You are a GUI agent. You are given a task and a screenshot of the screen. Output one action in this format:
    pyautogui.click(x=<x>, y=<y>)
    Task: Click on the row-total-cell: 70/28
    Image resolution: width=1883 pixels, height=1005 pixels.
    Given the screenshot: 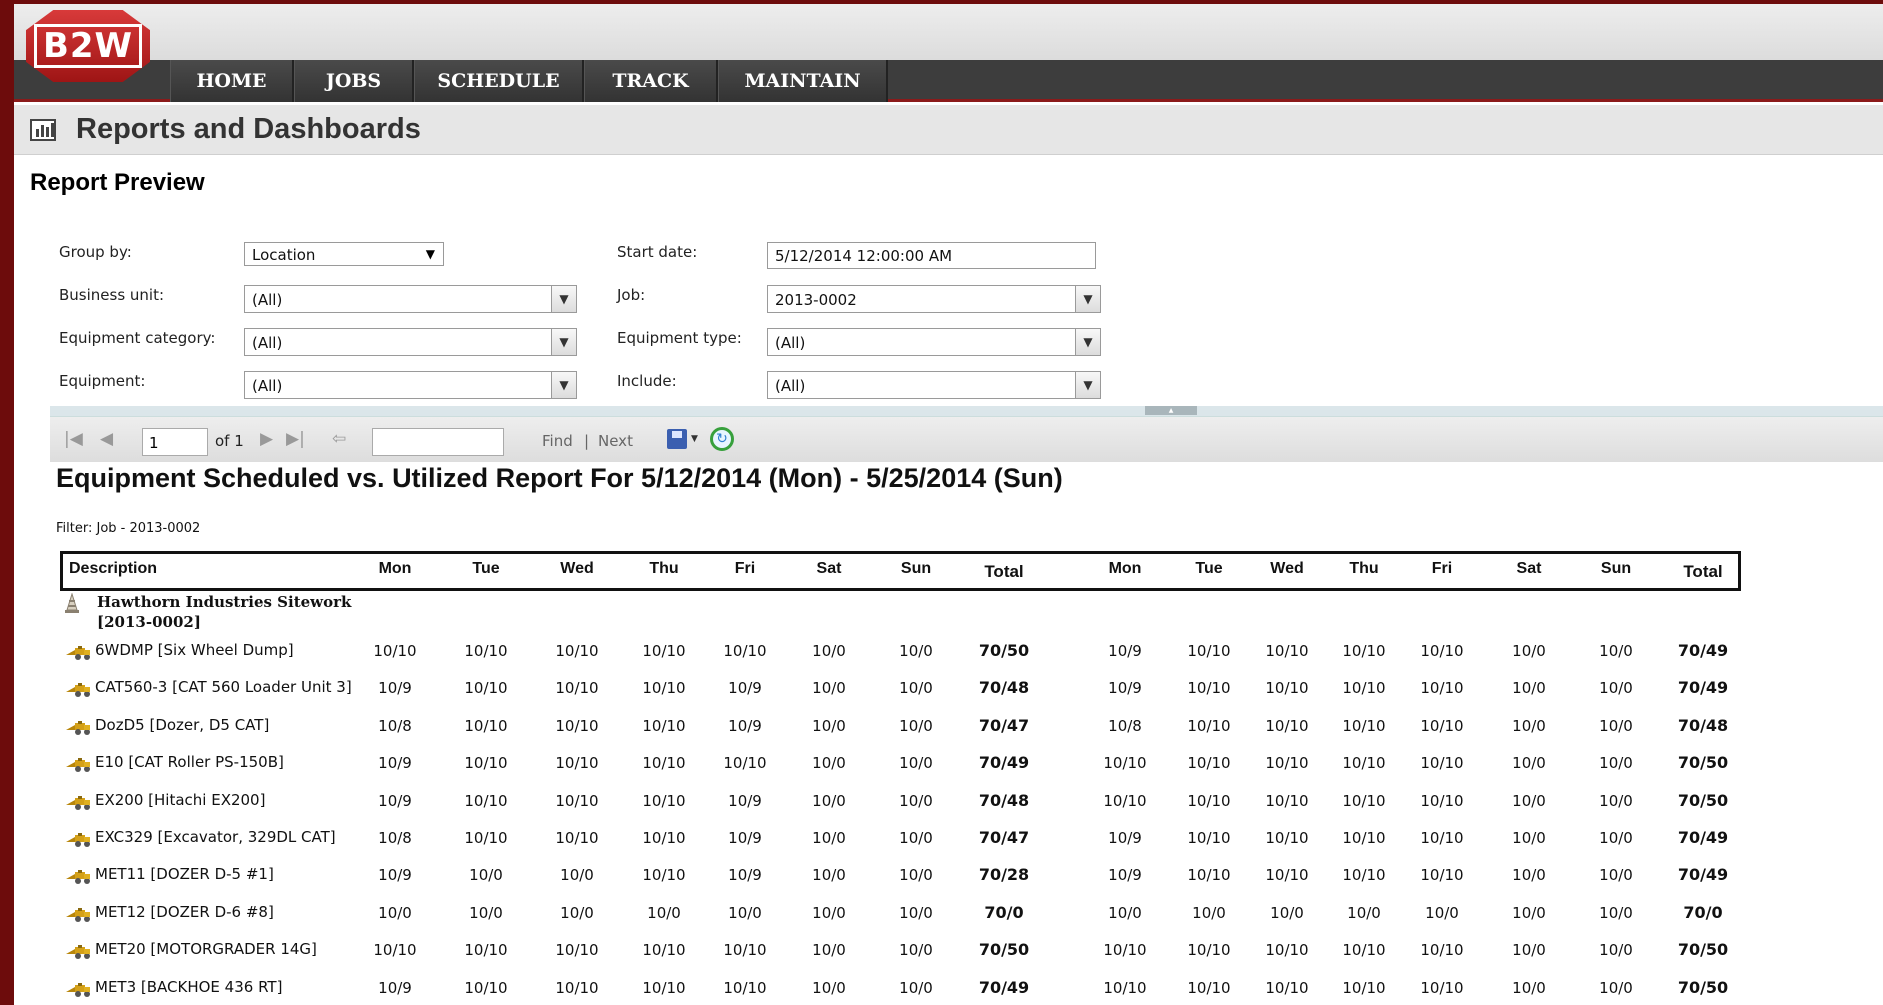 What is the action you would take?
    pyautogui.click(x=1004, y=875)
    